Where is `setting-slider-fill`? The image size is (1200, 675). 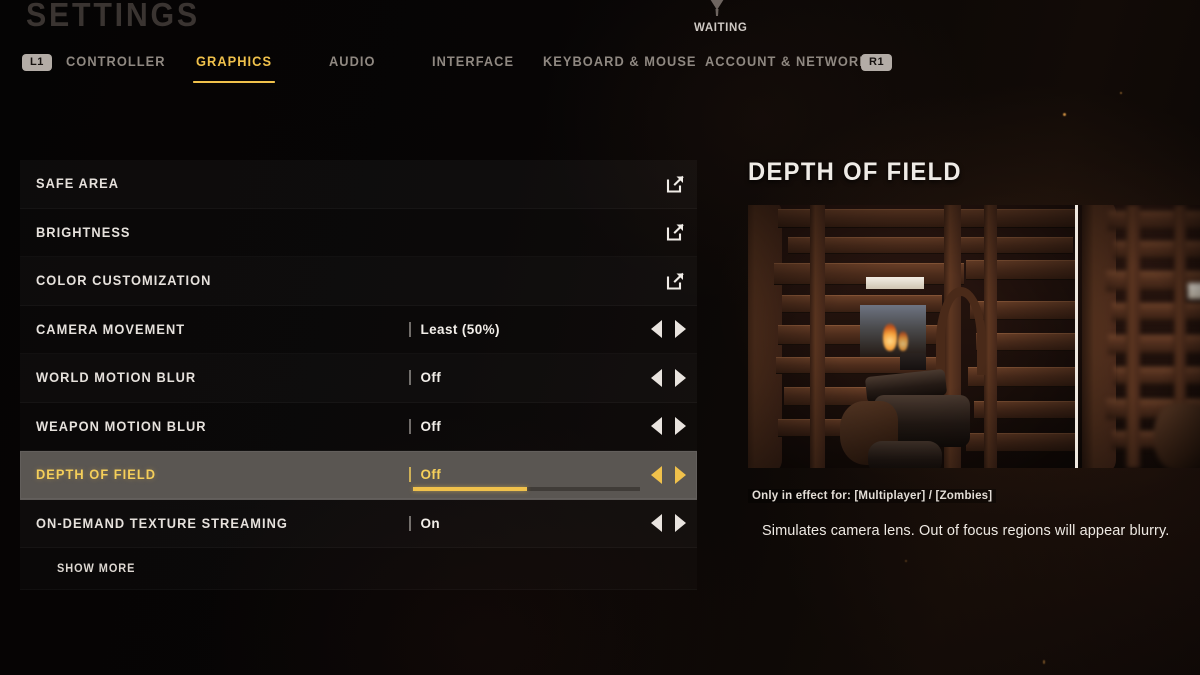
setting-slider-fill is located at coordinates (470, 489).